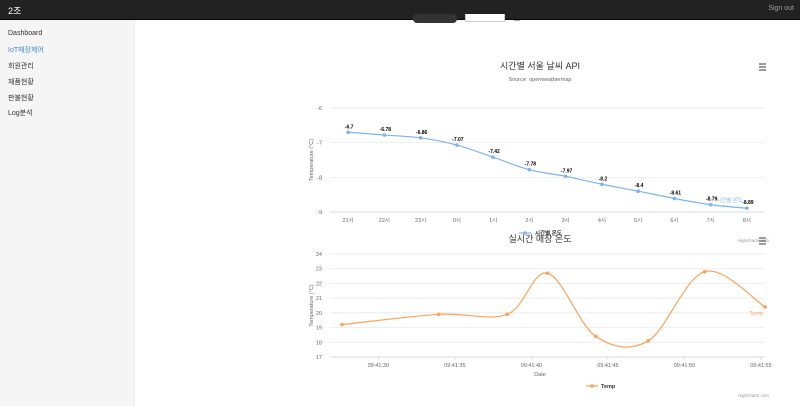 The image size is (800, 406). I want to click on y-tick-label: -9, so click(319, 213).